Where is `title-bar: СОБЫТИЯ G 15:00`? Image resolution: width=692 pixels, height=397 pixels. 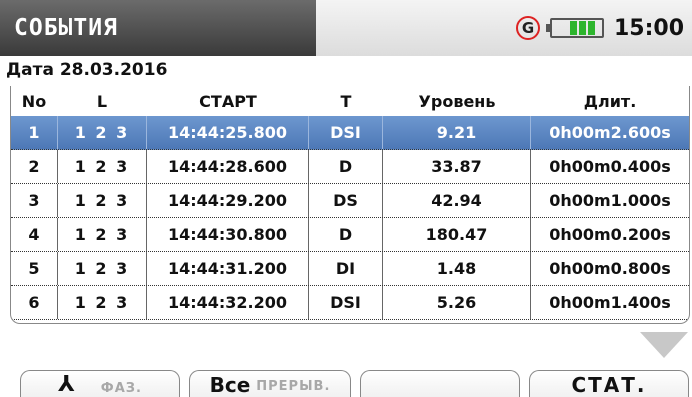
title-bar: СОБЫТИЯ G 15:00 is located at coordinates (346, 28).